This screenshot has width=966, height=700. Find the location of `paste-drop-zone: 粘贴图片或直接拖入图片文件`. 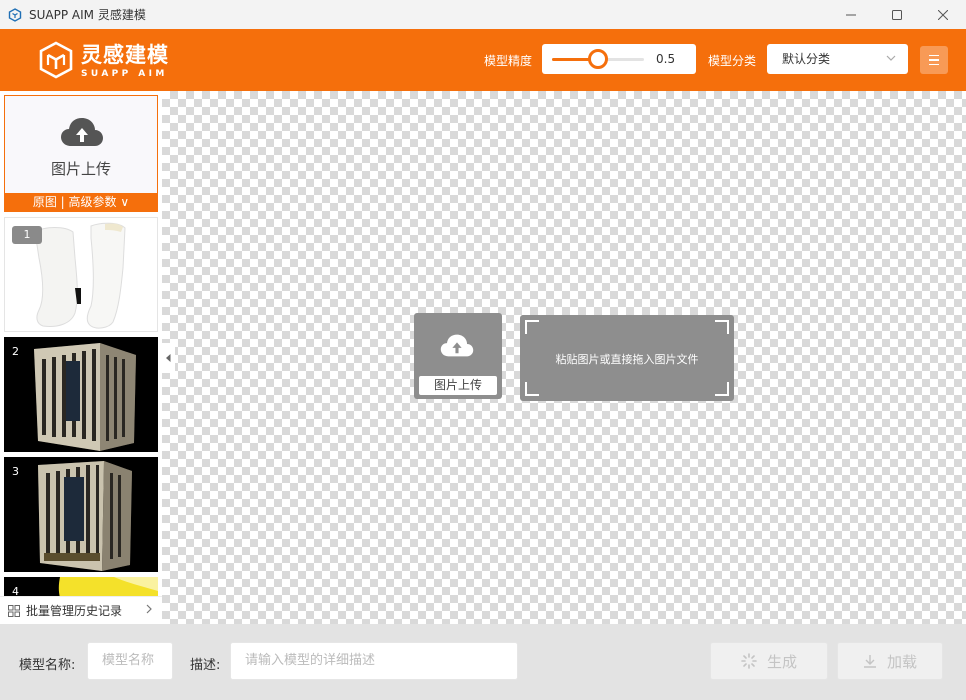

paste-drop-zone: 粘贴图片或直接拖入图片文件 is located at coordinates (627, 358).